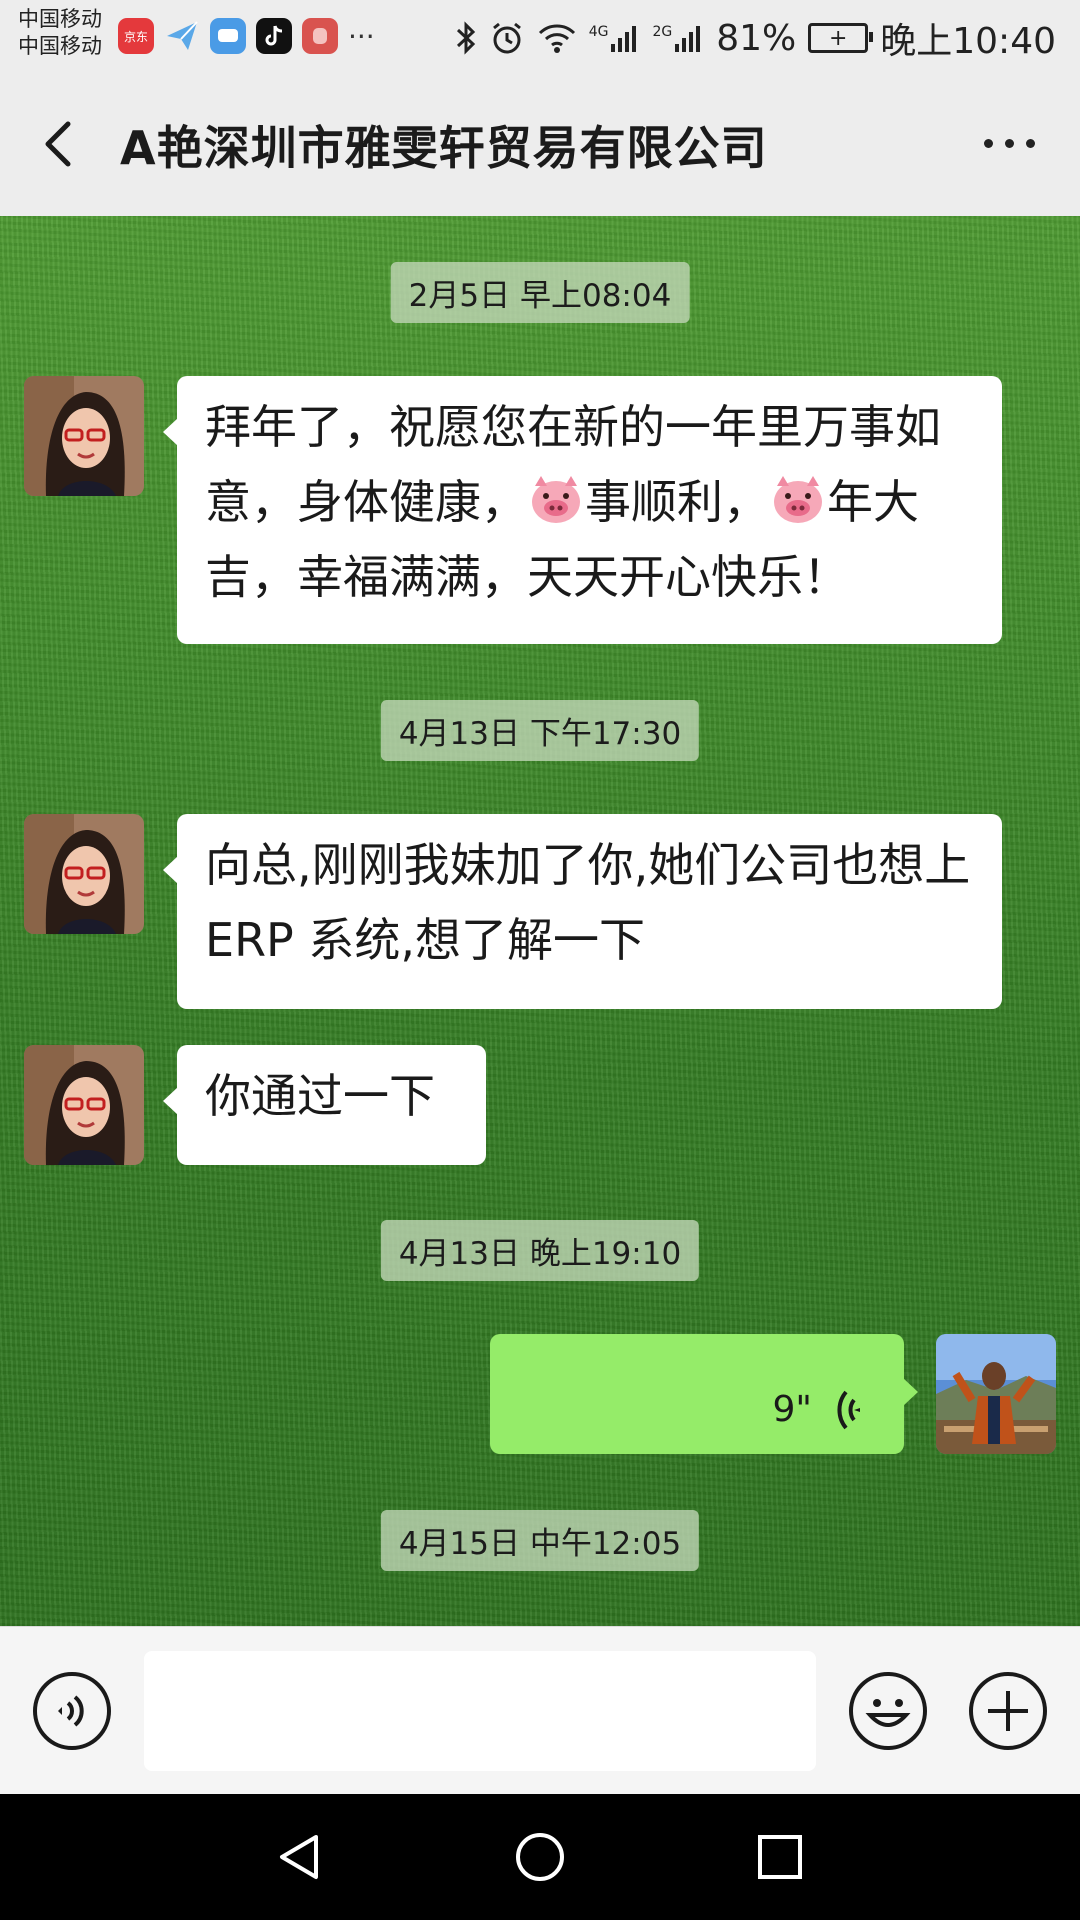 This screenshot has height=1920, width=1080. What do you see at coordinates (540, 1250) in the screenshot?
I see `timestamp-3: 4月13日 晚上19:10` at bounding box center [540, 1250].